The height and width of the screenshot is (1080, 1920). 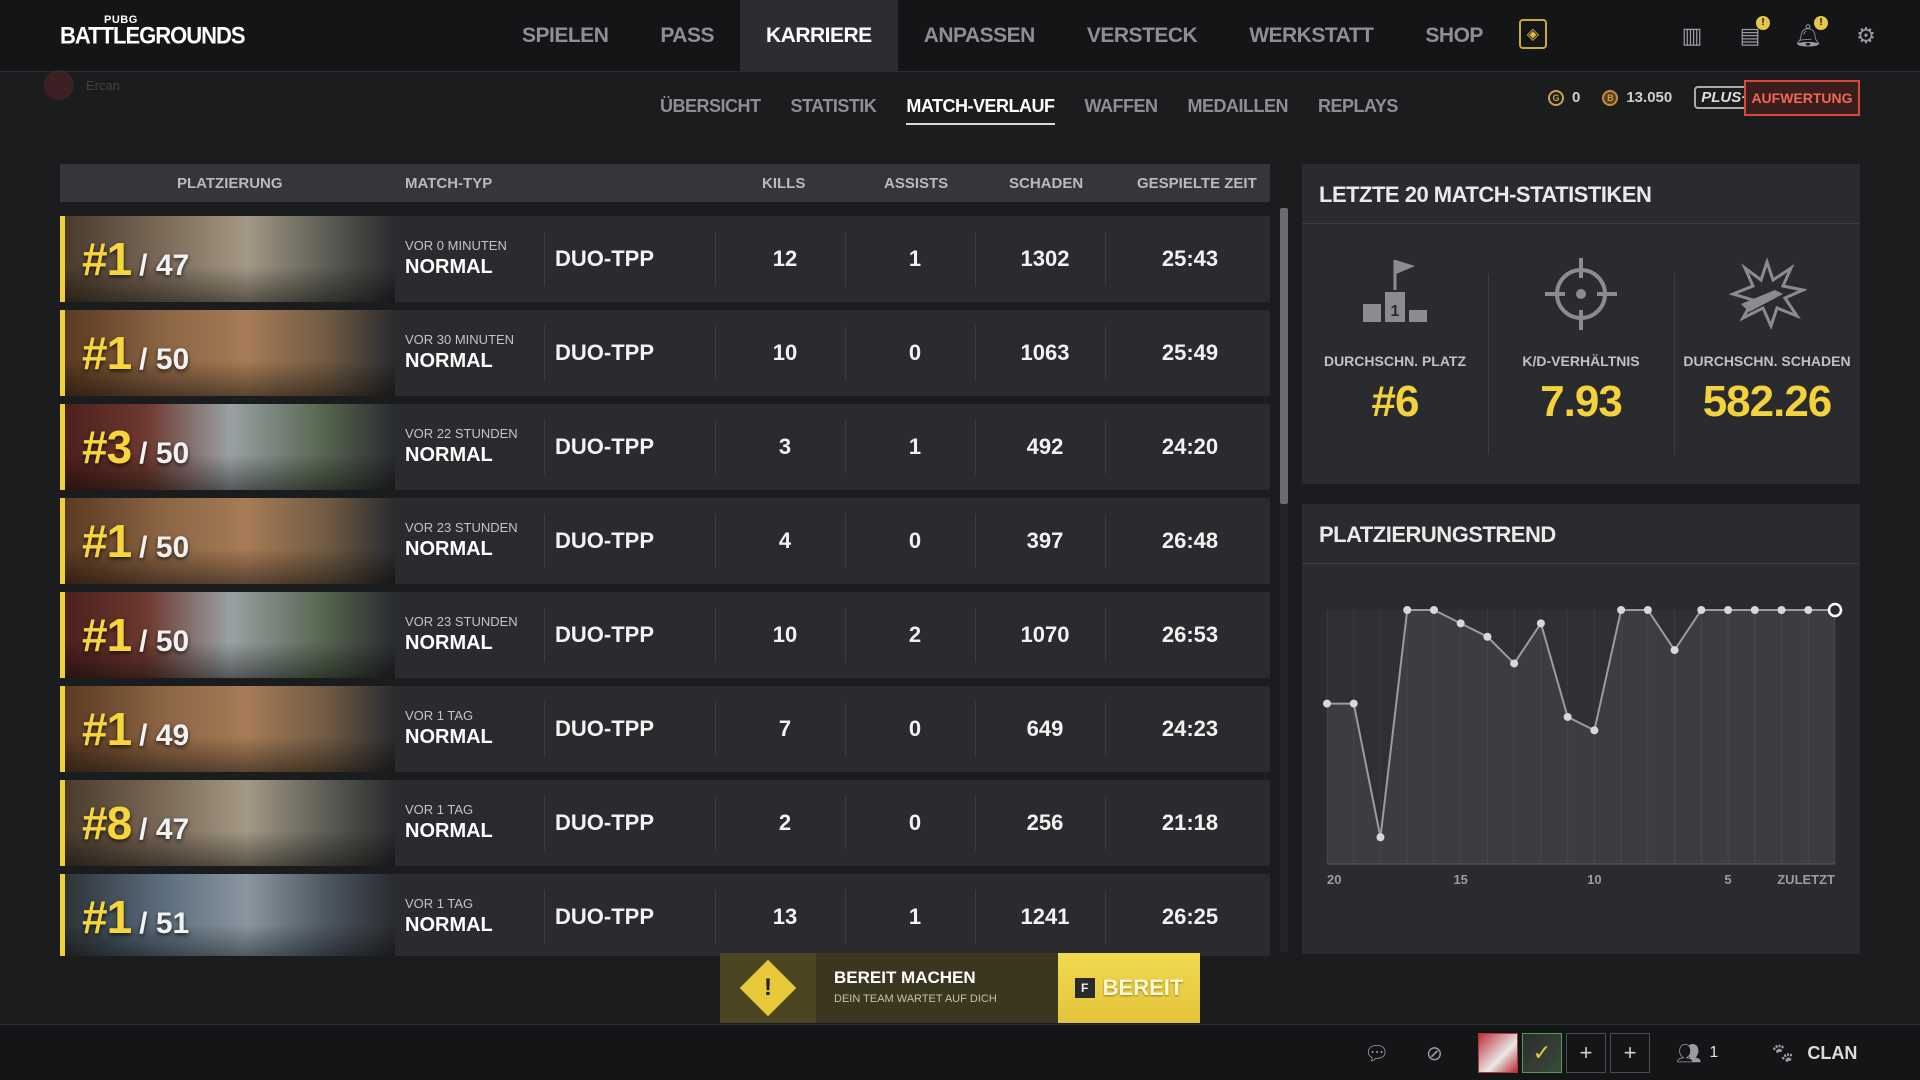 I want to click on scrollbar-thumb, so click(x=1284, y=356).